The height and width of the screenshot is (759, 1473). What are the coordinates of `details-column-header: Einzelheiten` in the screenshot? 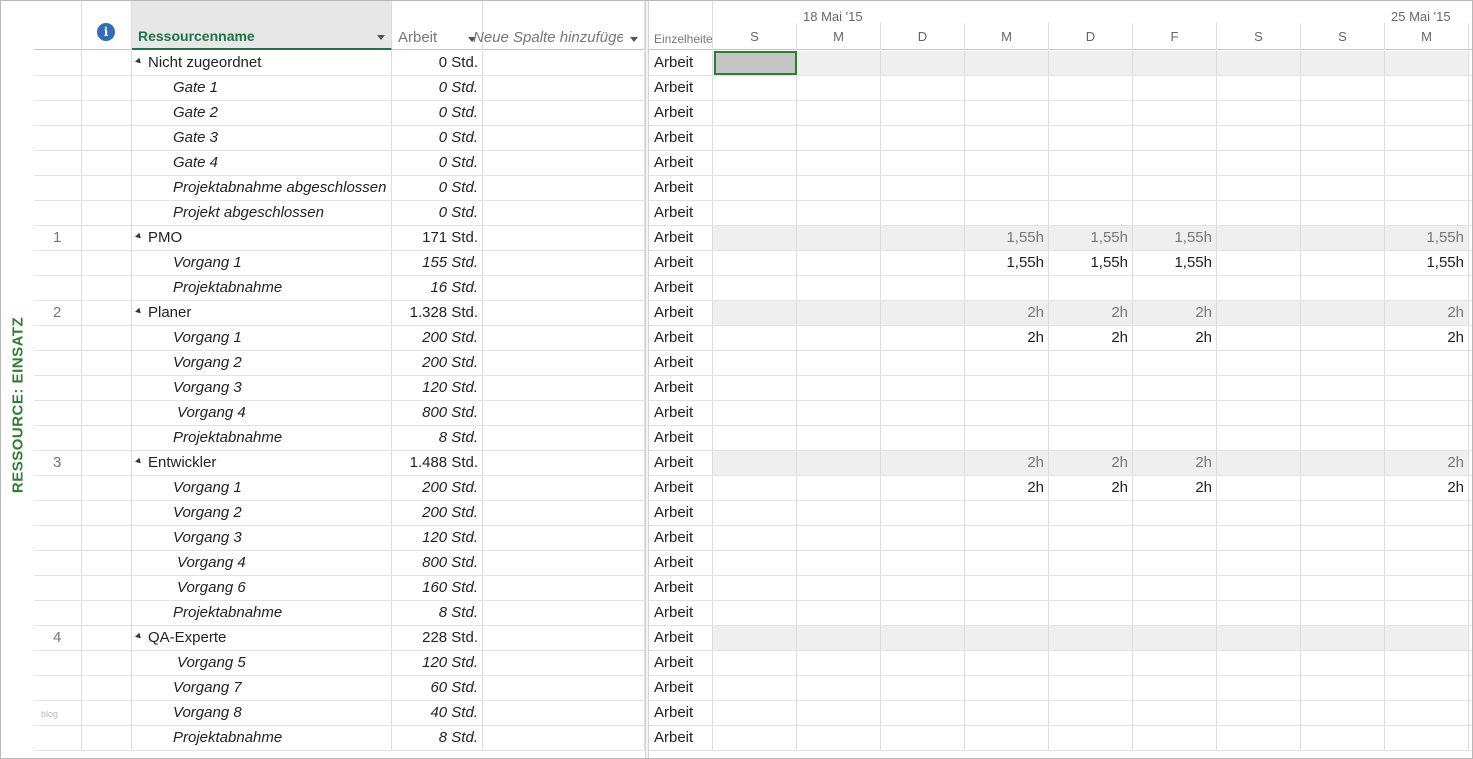 It's located at (681, 25).